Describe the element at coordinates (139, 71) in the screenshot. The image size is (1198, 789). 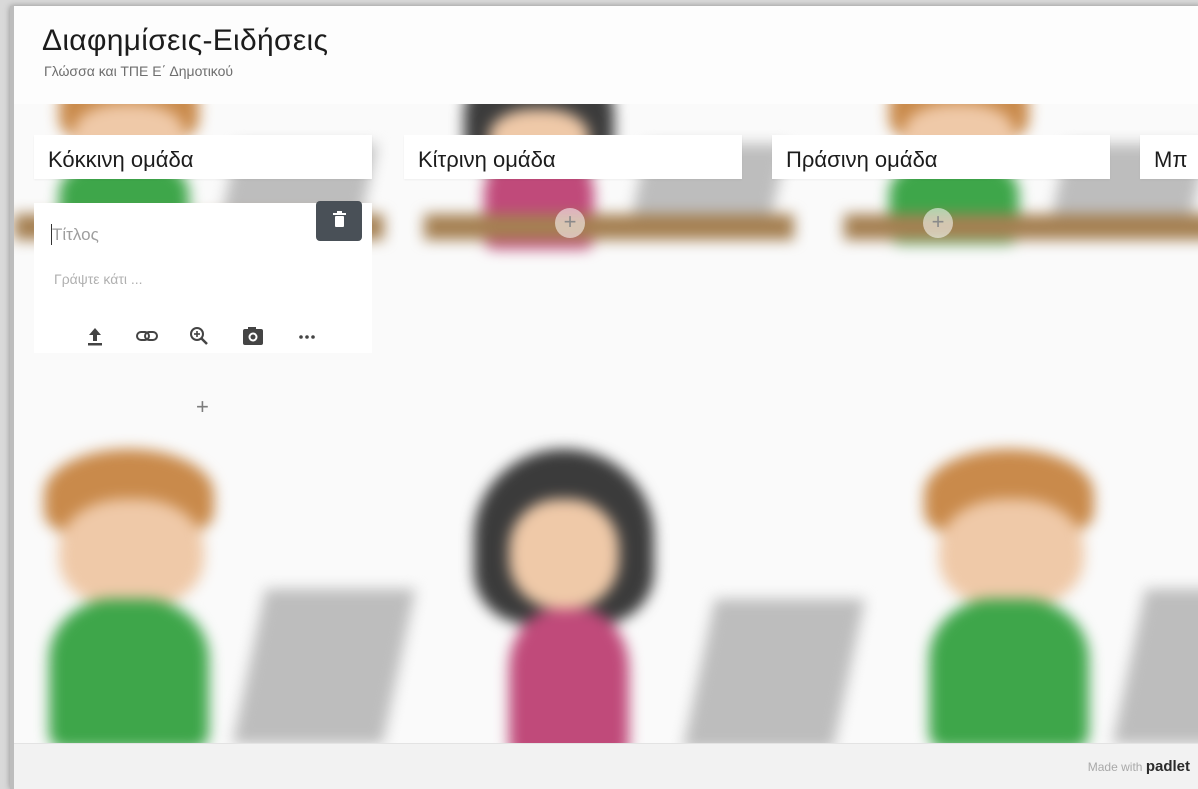
I see `page-subtitle: Γλώσσα και ΤΠΕ Ε΄ Δημοτικού` at that location.